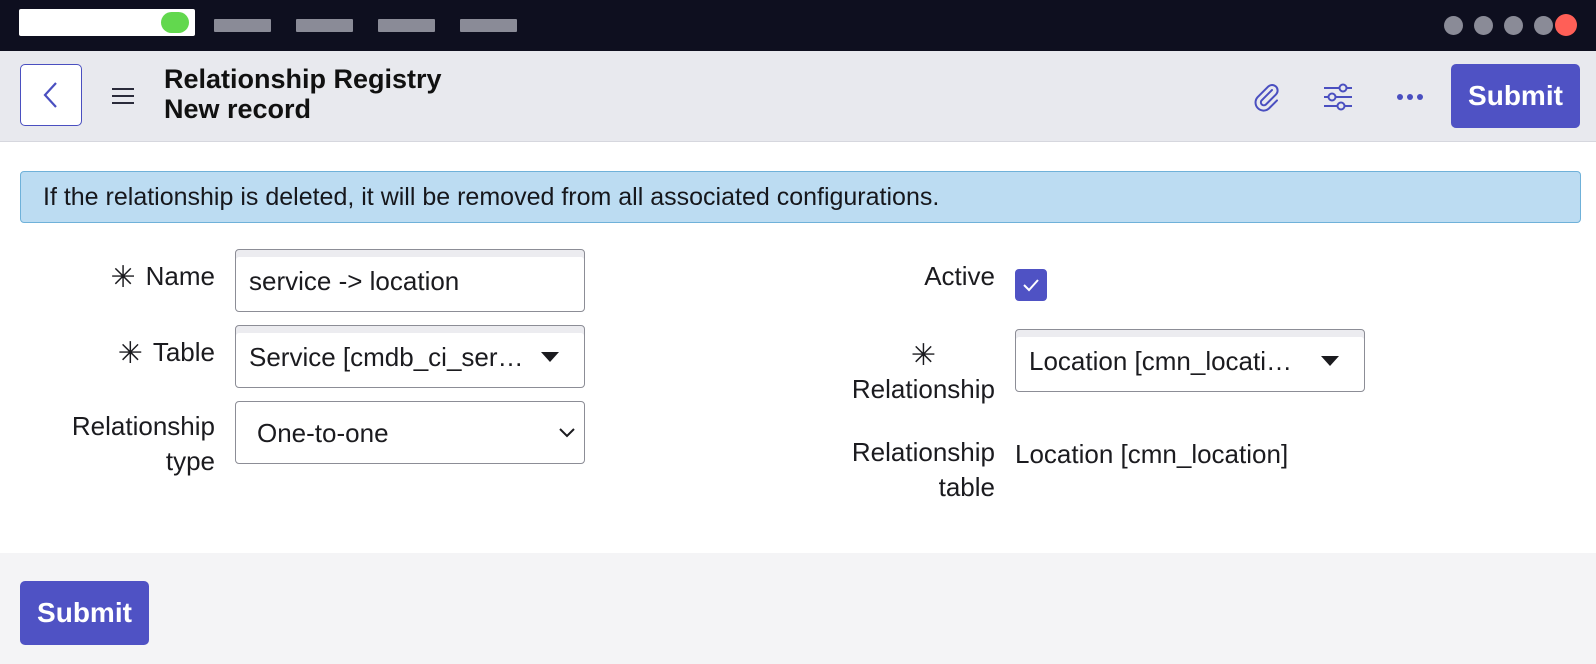 The image size is (1596, 664). Describe the element at coordinates (1515, 96) in the screenshot. I see `header-submit-button: Submit` at that location.